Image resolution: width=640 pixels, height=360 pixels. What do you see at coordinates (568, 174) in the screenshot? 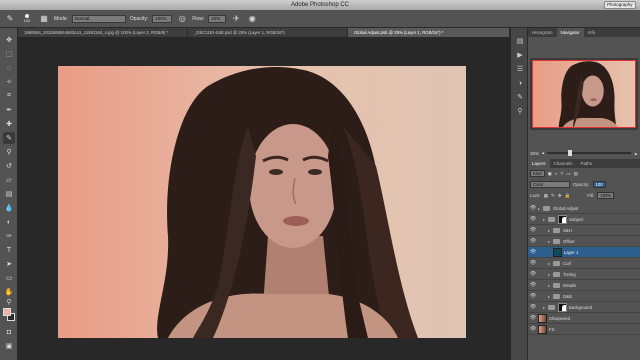
I see `filter-shape-icon: ▭` at bounding box center [568, 174].